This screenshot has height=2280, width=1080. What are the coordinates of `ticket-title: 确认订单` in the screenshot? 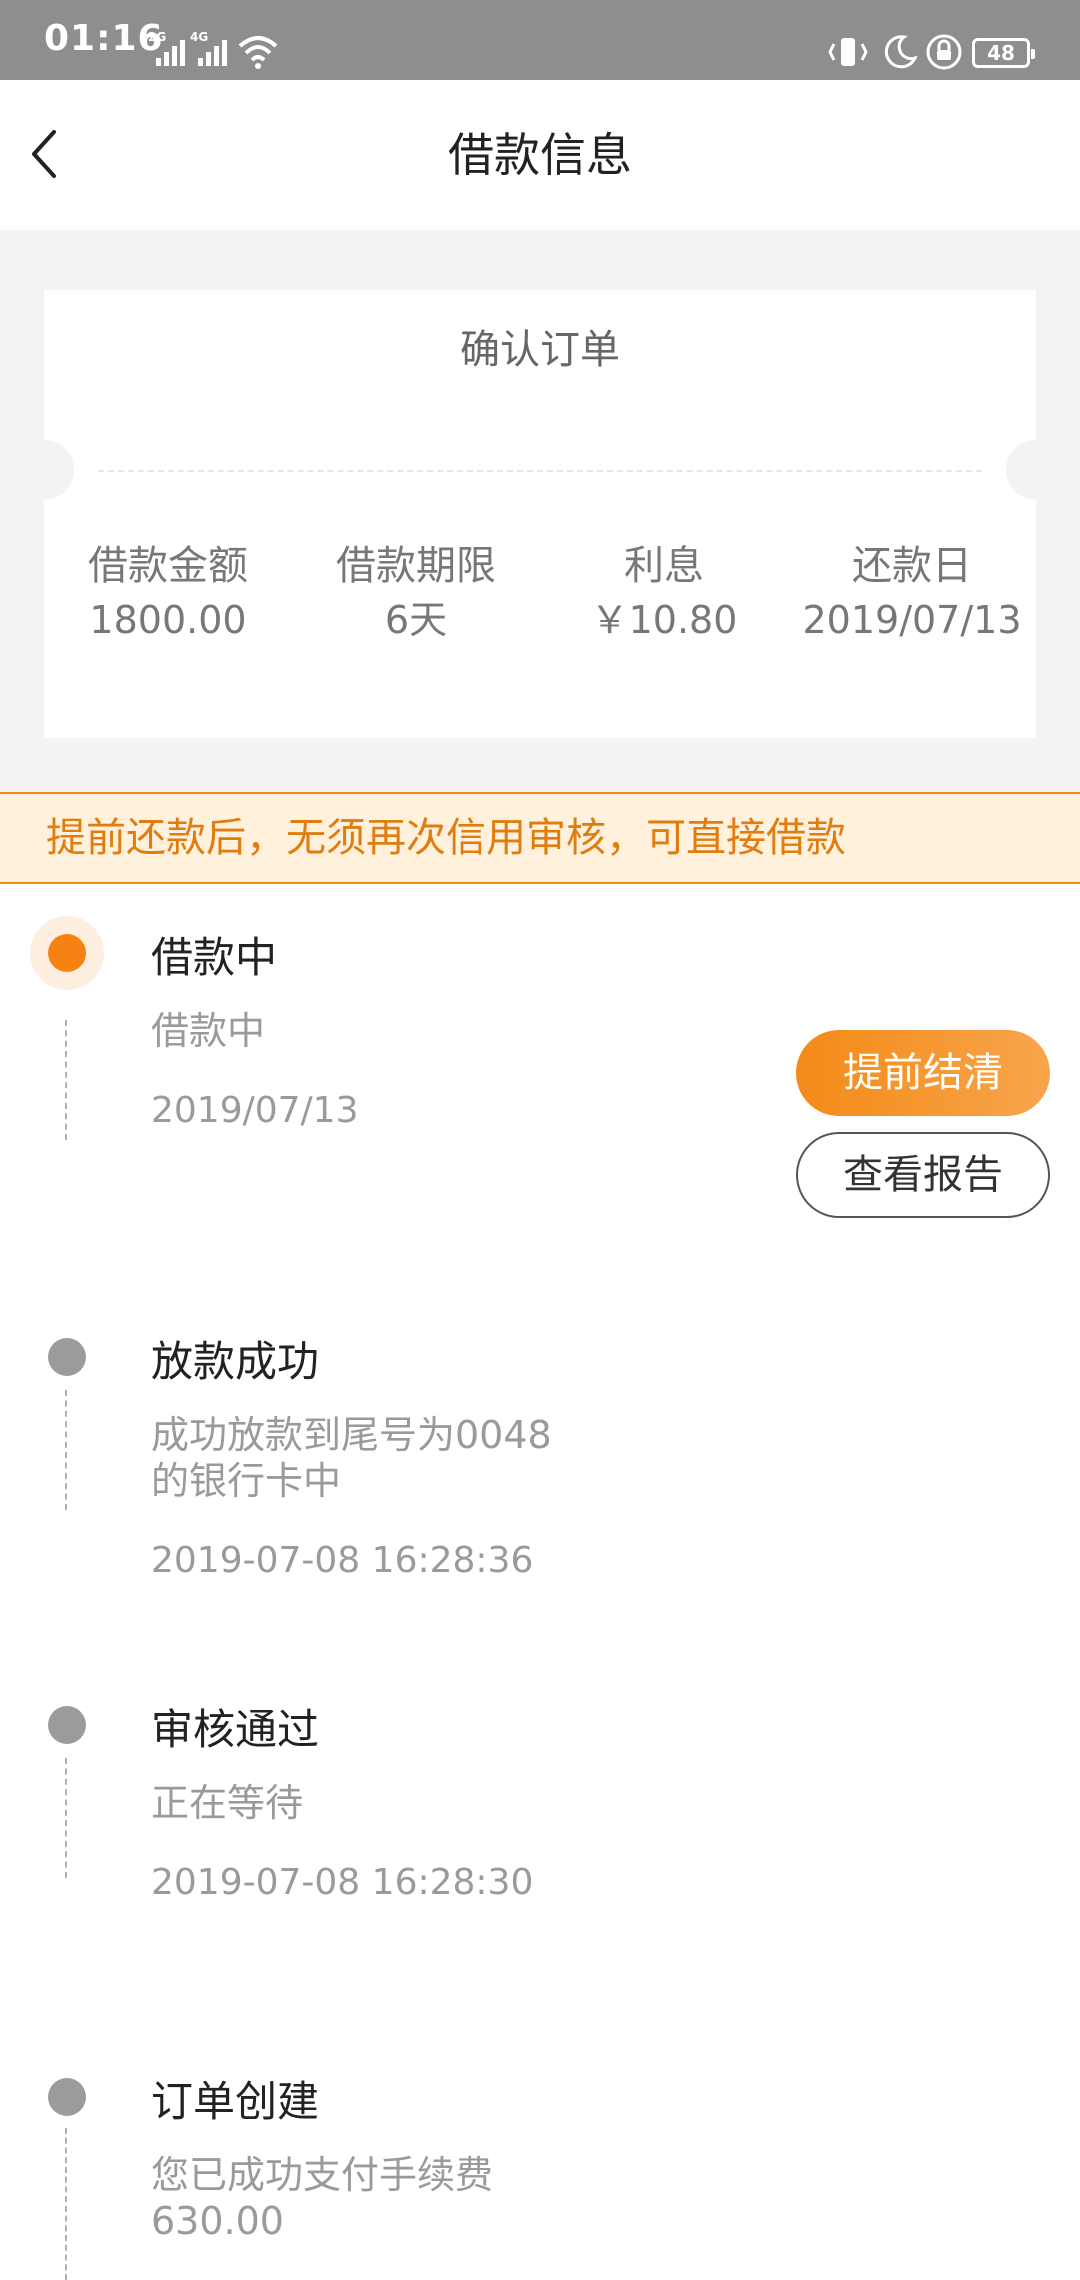 It's located at (540, 350).